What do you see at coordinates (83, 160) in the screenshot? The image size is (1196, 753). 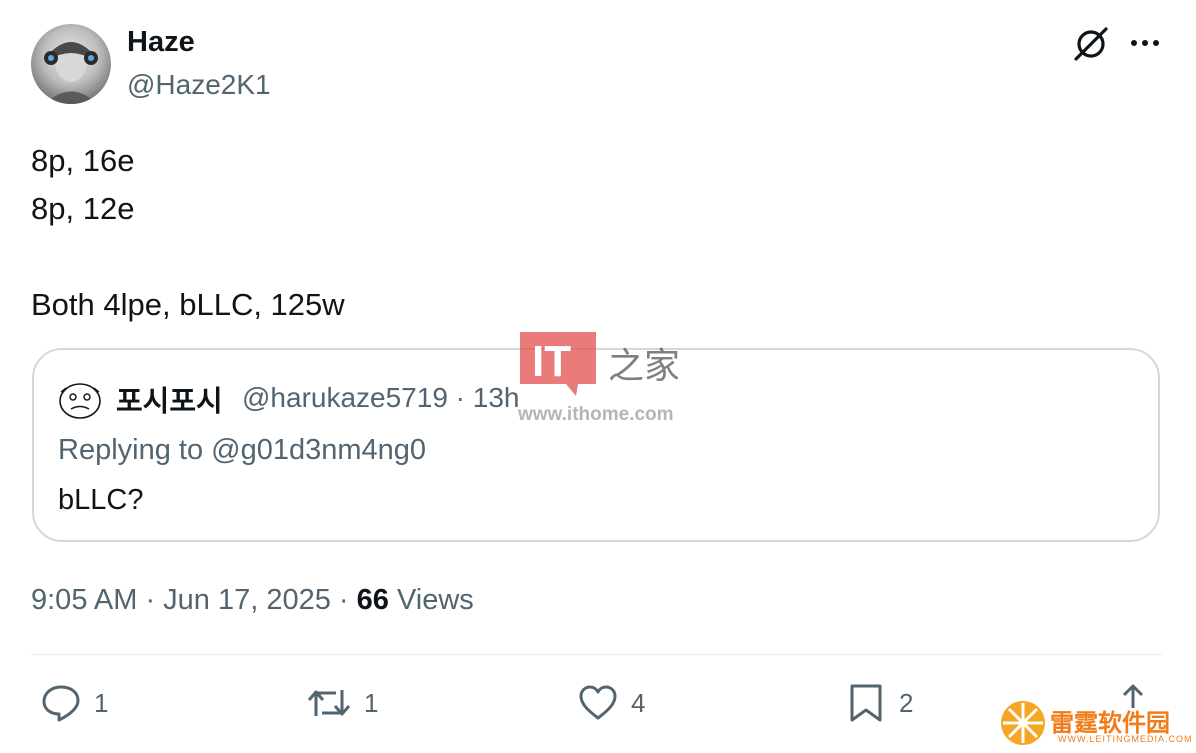 I see `tweet-line: 8p, 16e` at bounding box center [83, 160].